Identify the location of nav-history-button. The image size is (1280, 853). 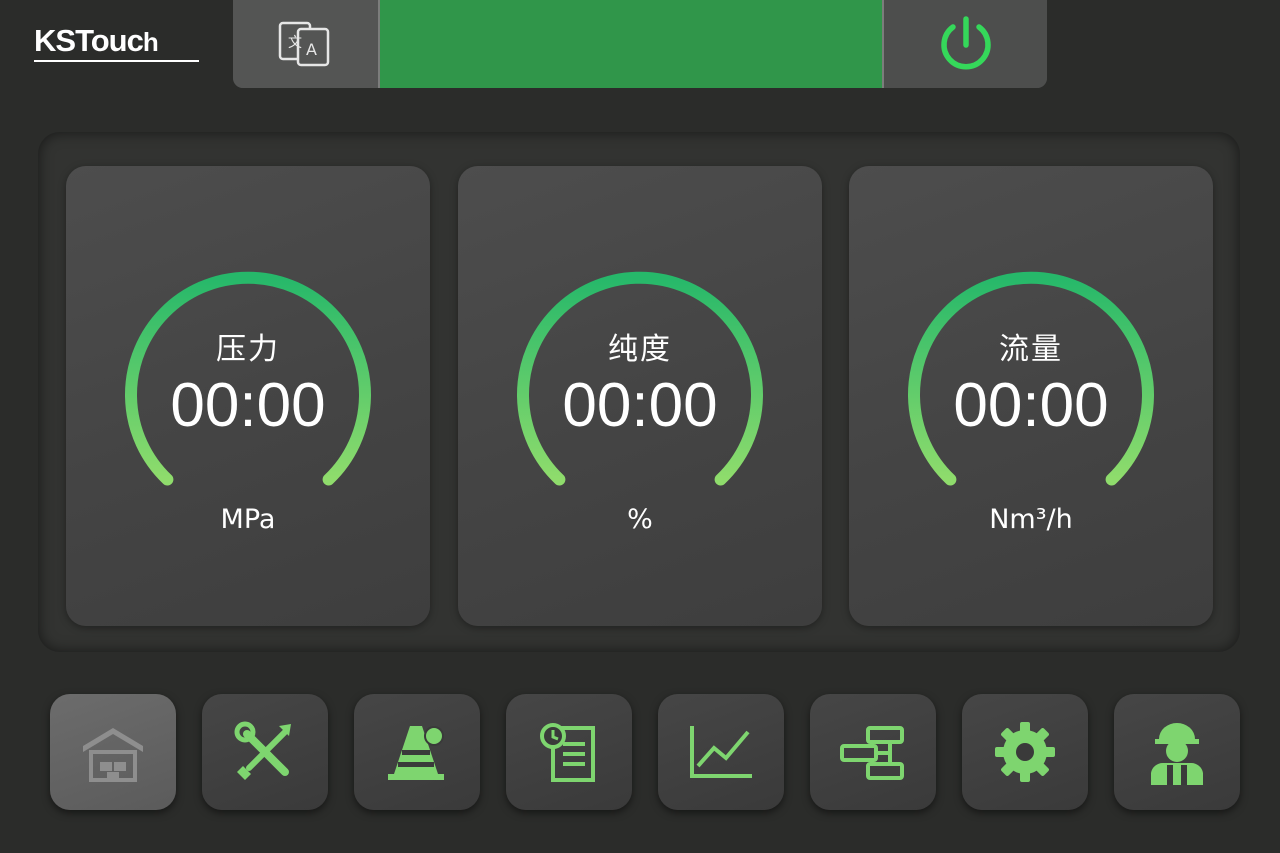
(569, 752).